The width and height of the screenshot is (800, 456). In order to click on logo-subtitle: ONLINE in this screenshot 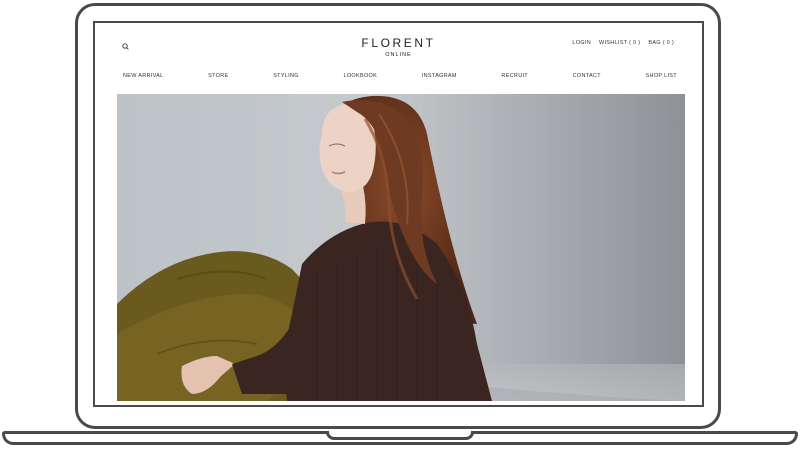, I will do `click(398, 55)`.